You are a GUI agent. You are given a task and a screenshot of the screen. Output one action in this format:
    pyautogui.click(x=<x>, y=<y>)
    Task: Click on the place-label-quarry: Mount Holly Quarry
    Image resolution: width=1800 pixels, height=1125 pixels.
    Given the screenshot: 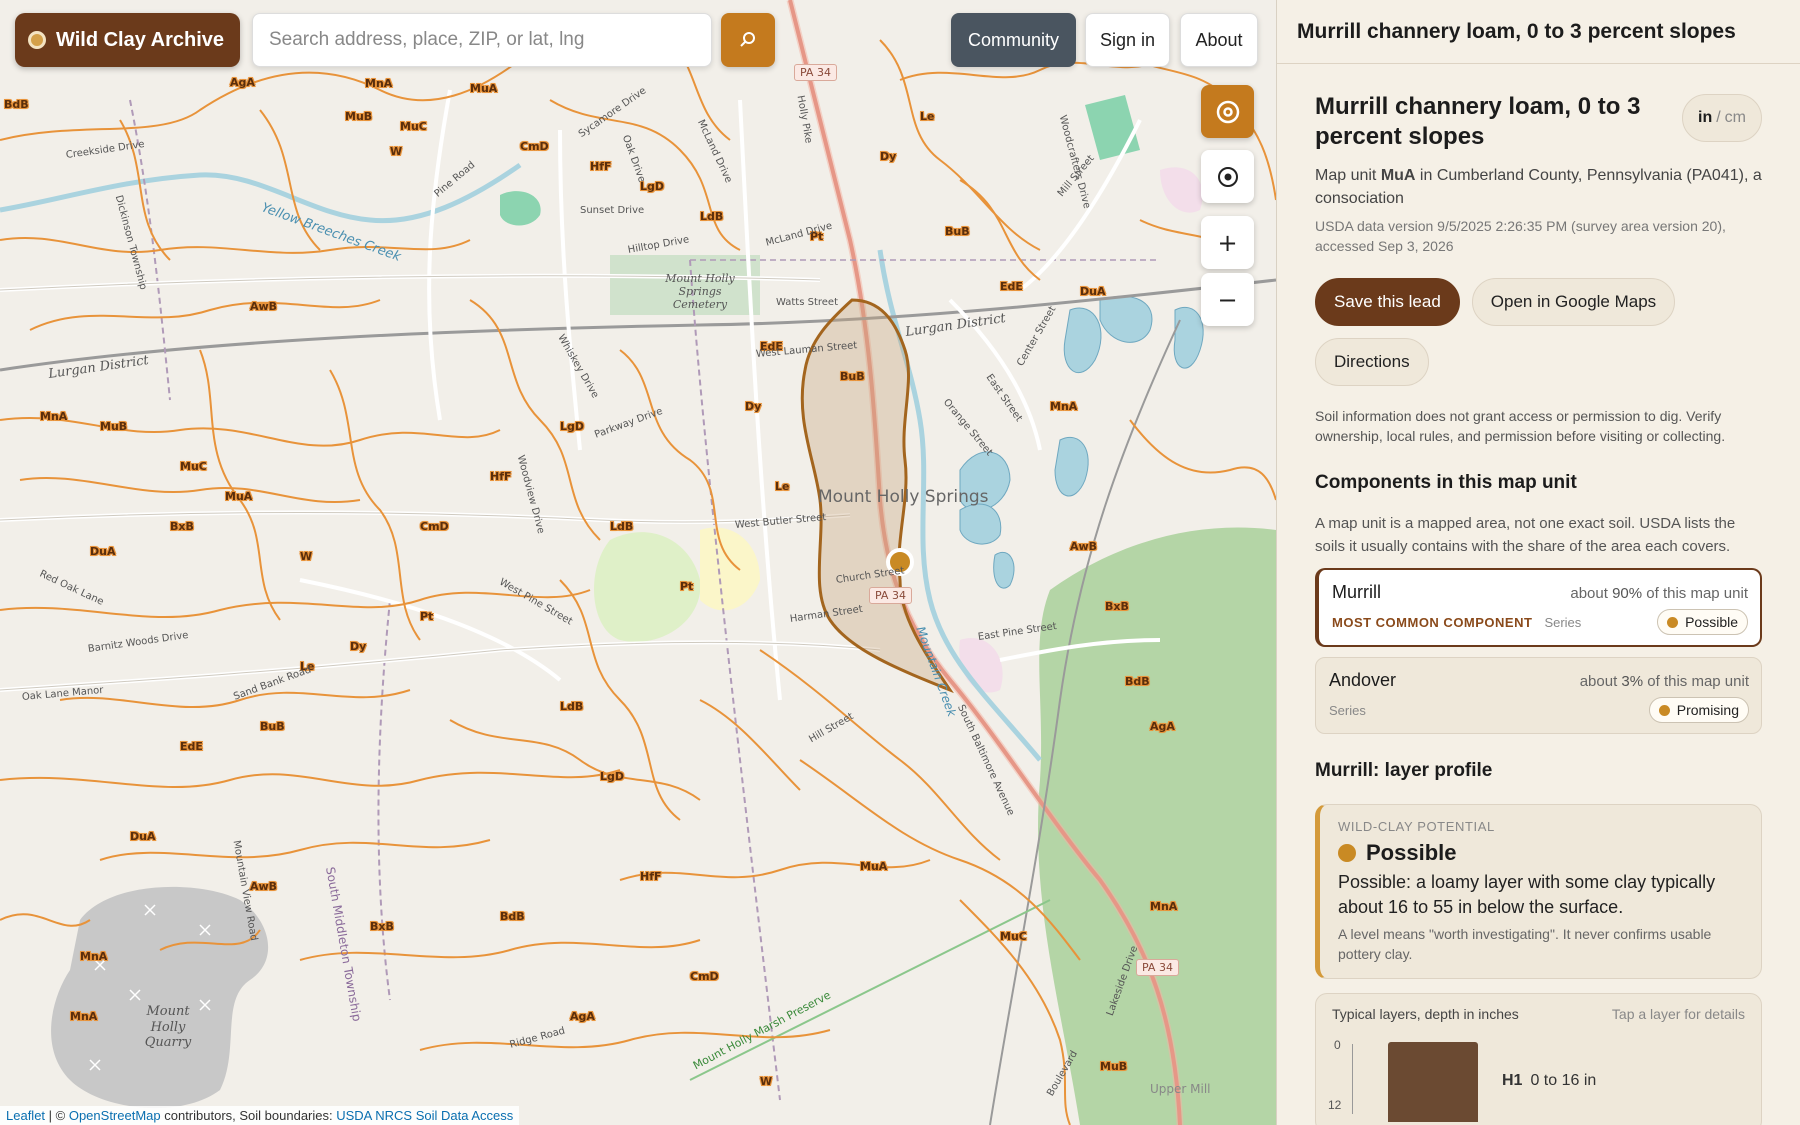 What is the action you would take?
    pyautogui.click(x=168, y=1027)
    